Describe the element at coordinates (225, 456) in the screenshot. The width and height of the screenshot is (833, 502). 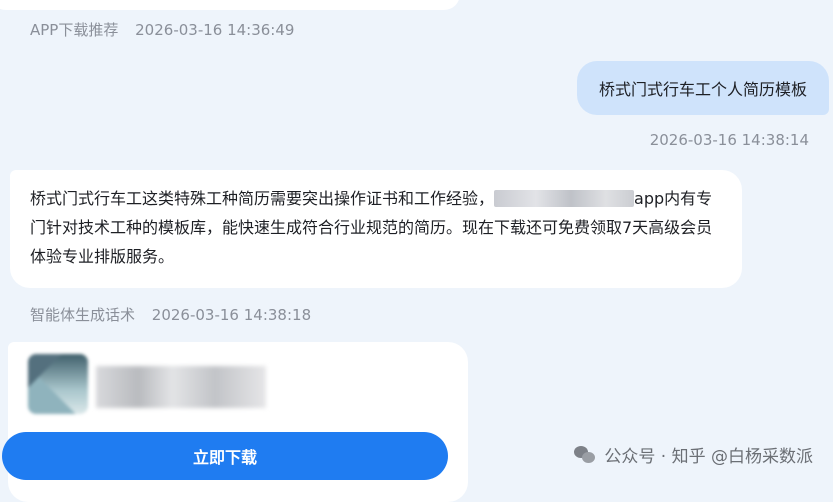
I see `download-now-button: 立即下载` at that location.